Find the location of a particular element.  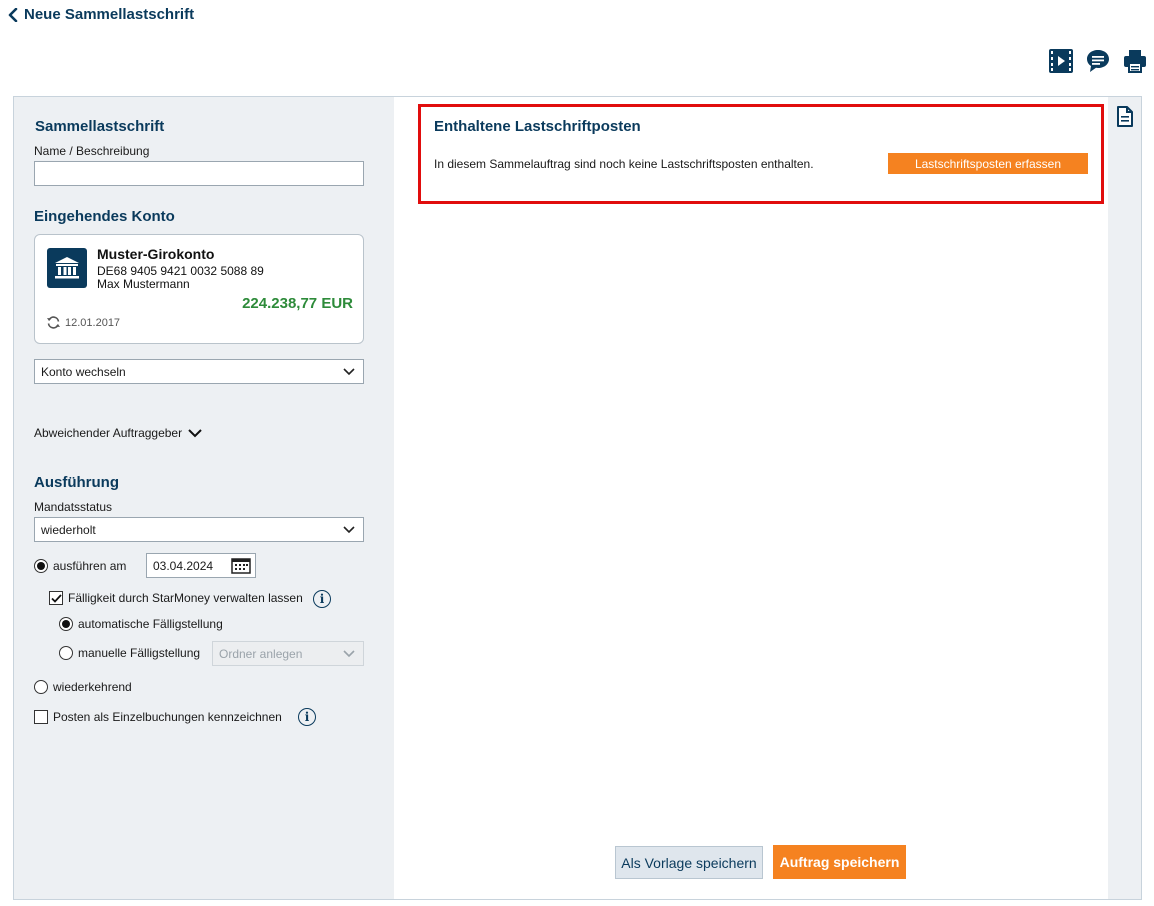

video-icon is located at coordinates (1061, 61).